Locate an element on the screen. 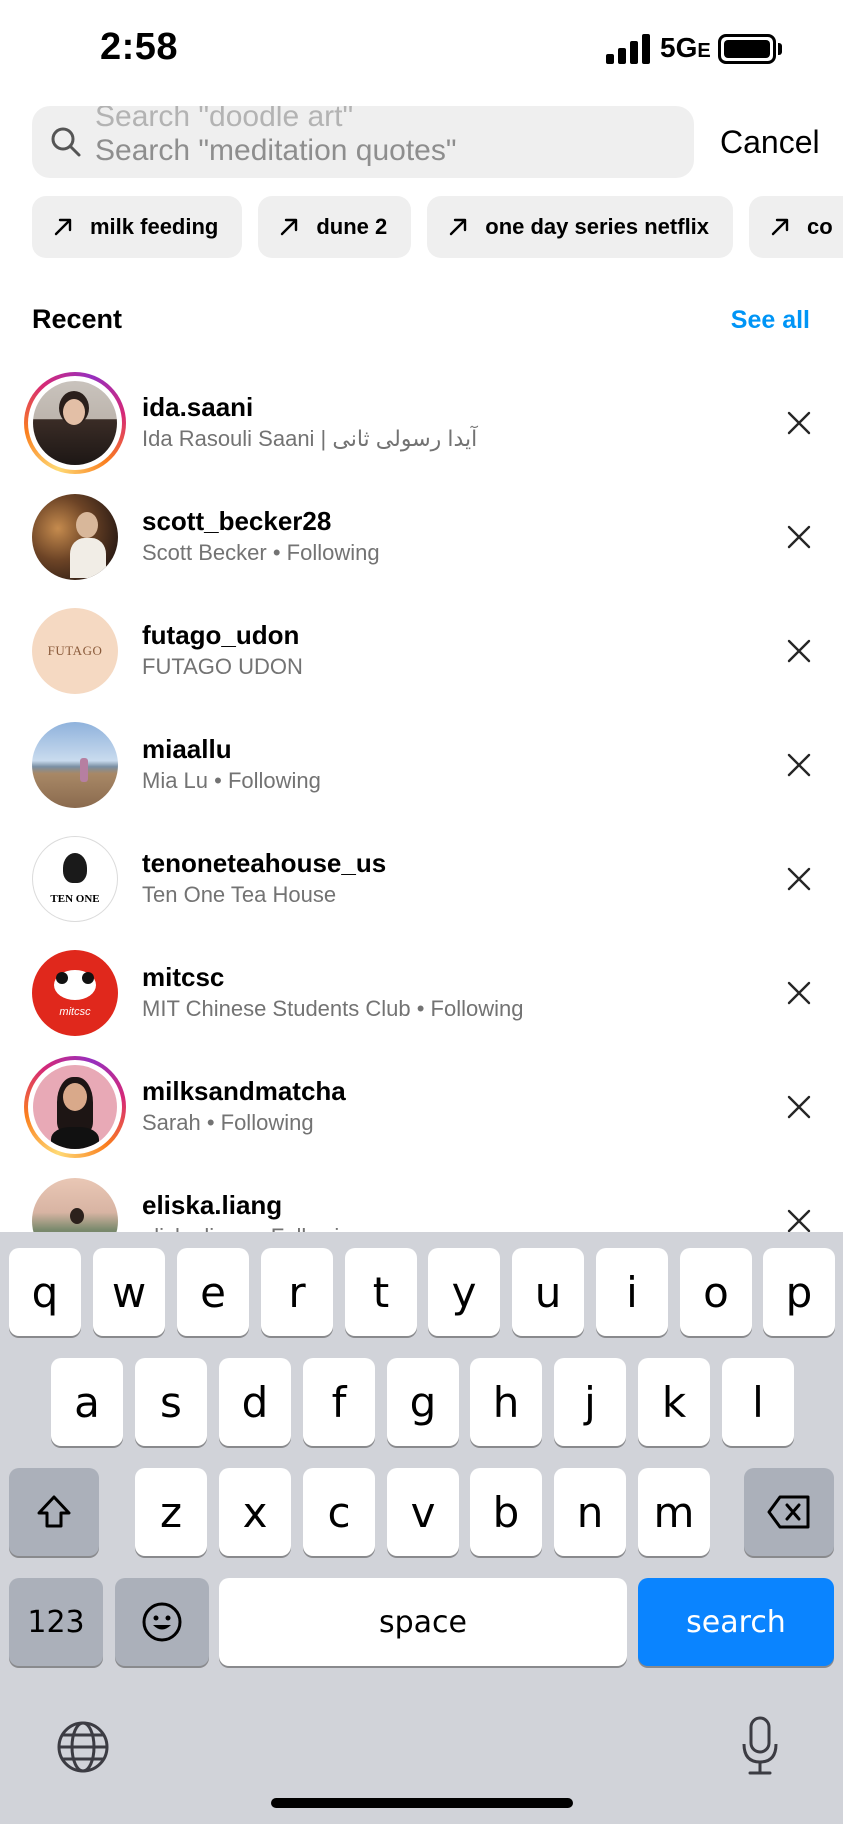 The width and height of the screenshot is (843, 1824). key-o: o is located at coordinates (716, 1292).